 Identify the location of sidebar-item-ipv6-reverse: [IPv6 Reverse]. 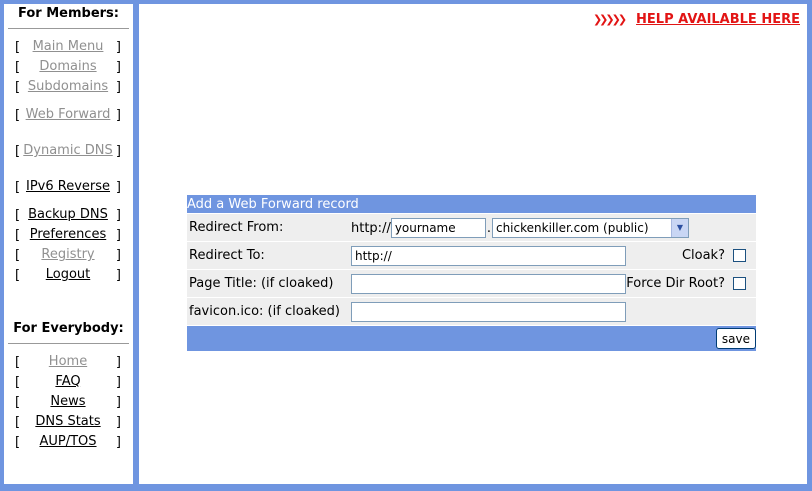
(68, 187).